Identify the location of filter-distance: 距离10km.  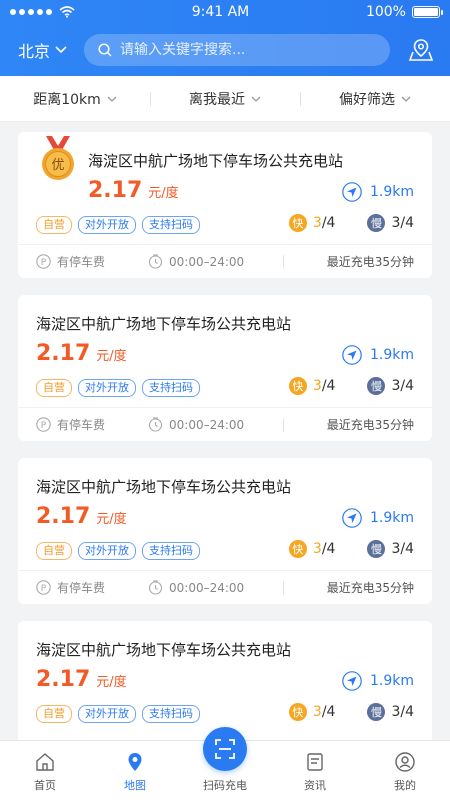
(75, 99).